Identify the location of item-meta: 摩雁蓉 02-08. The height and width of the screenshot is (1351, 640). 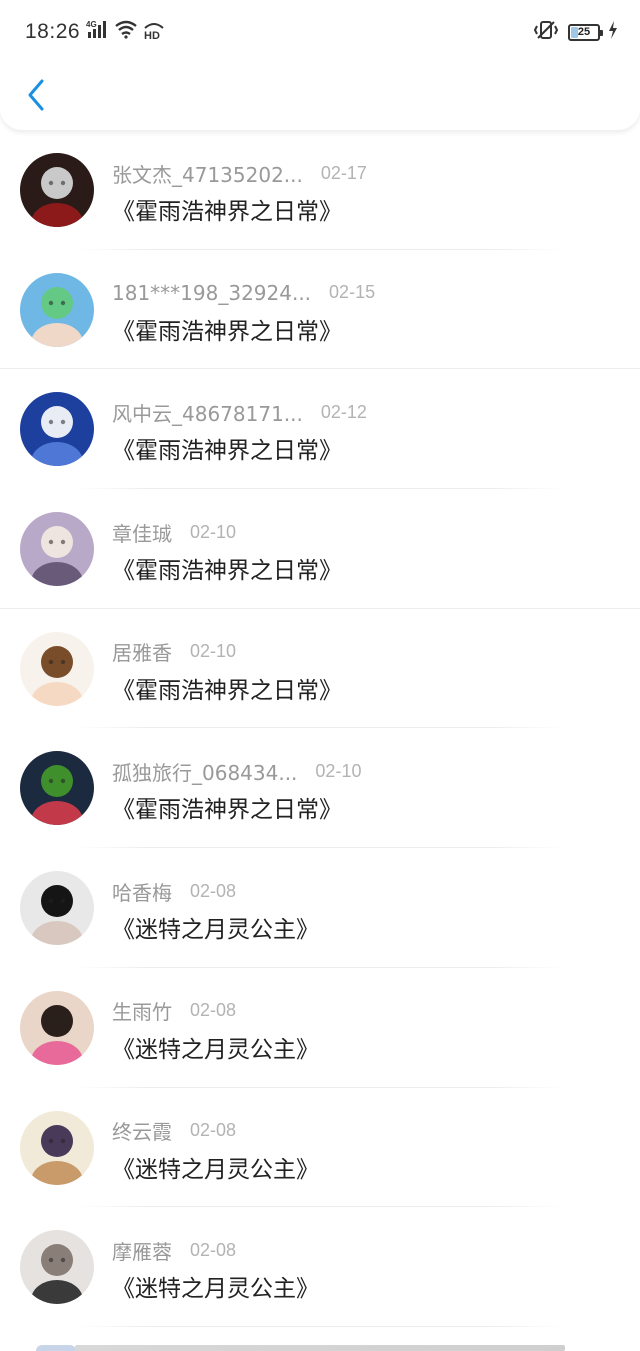
(174, 1250).